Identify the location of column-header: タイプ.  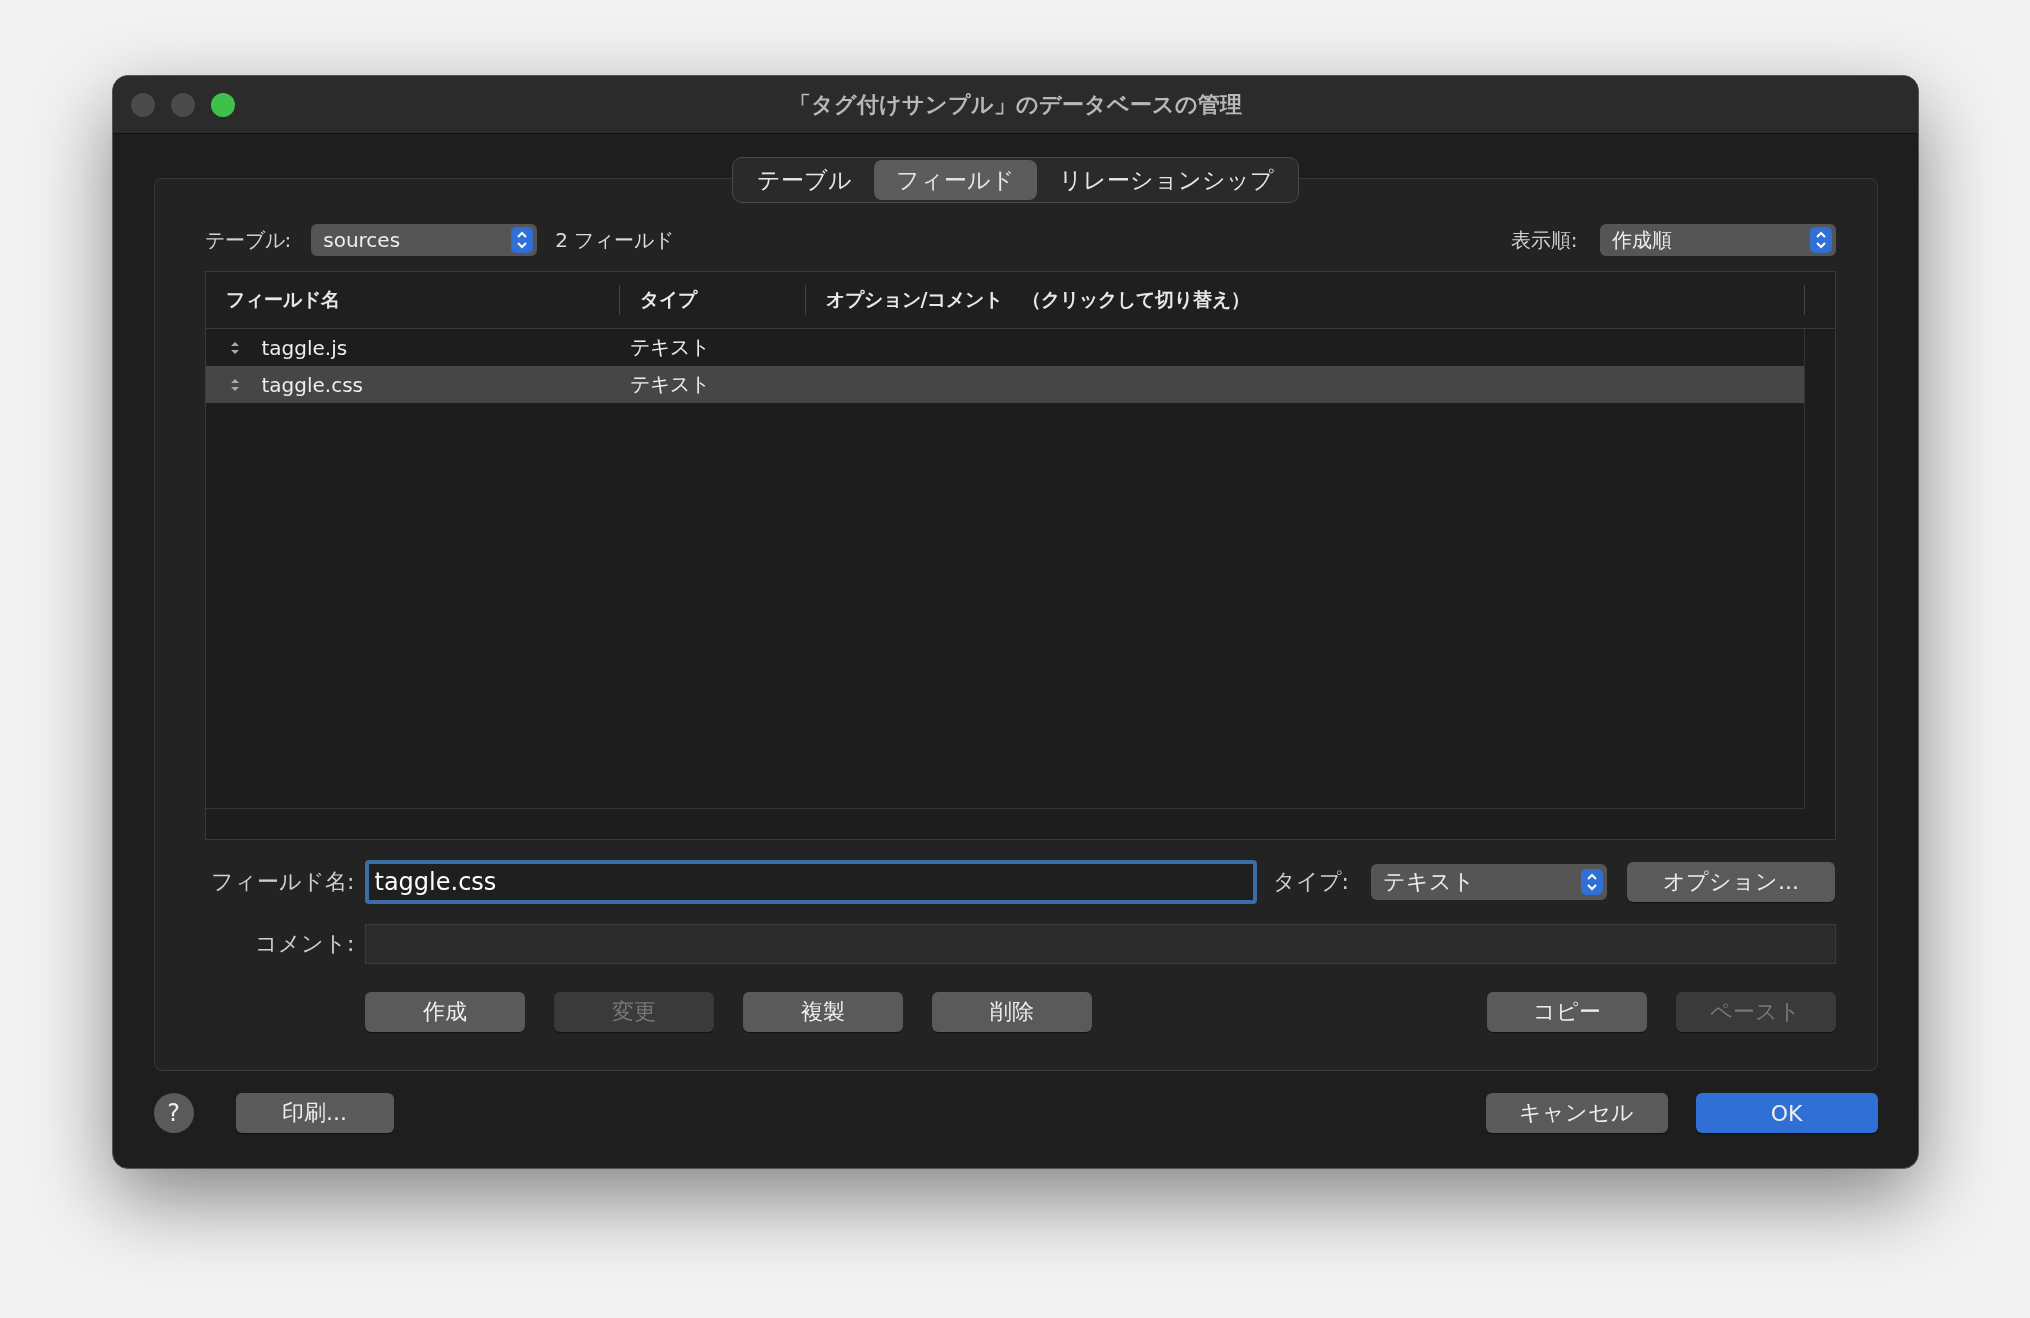
(712, 300).